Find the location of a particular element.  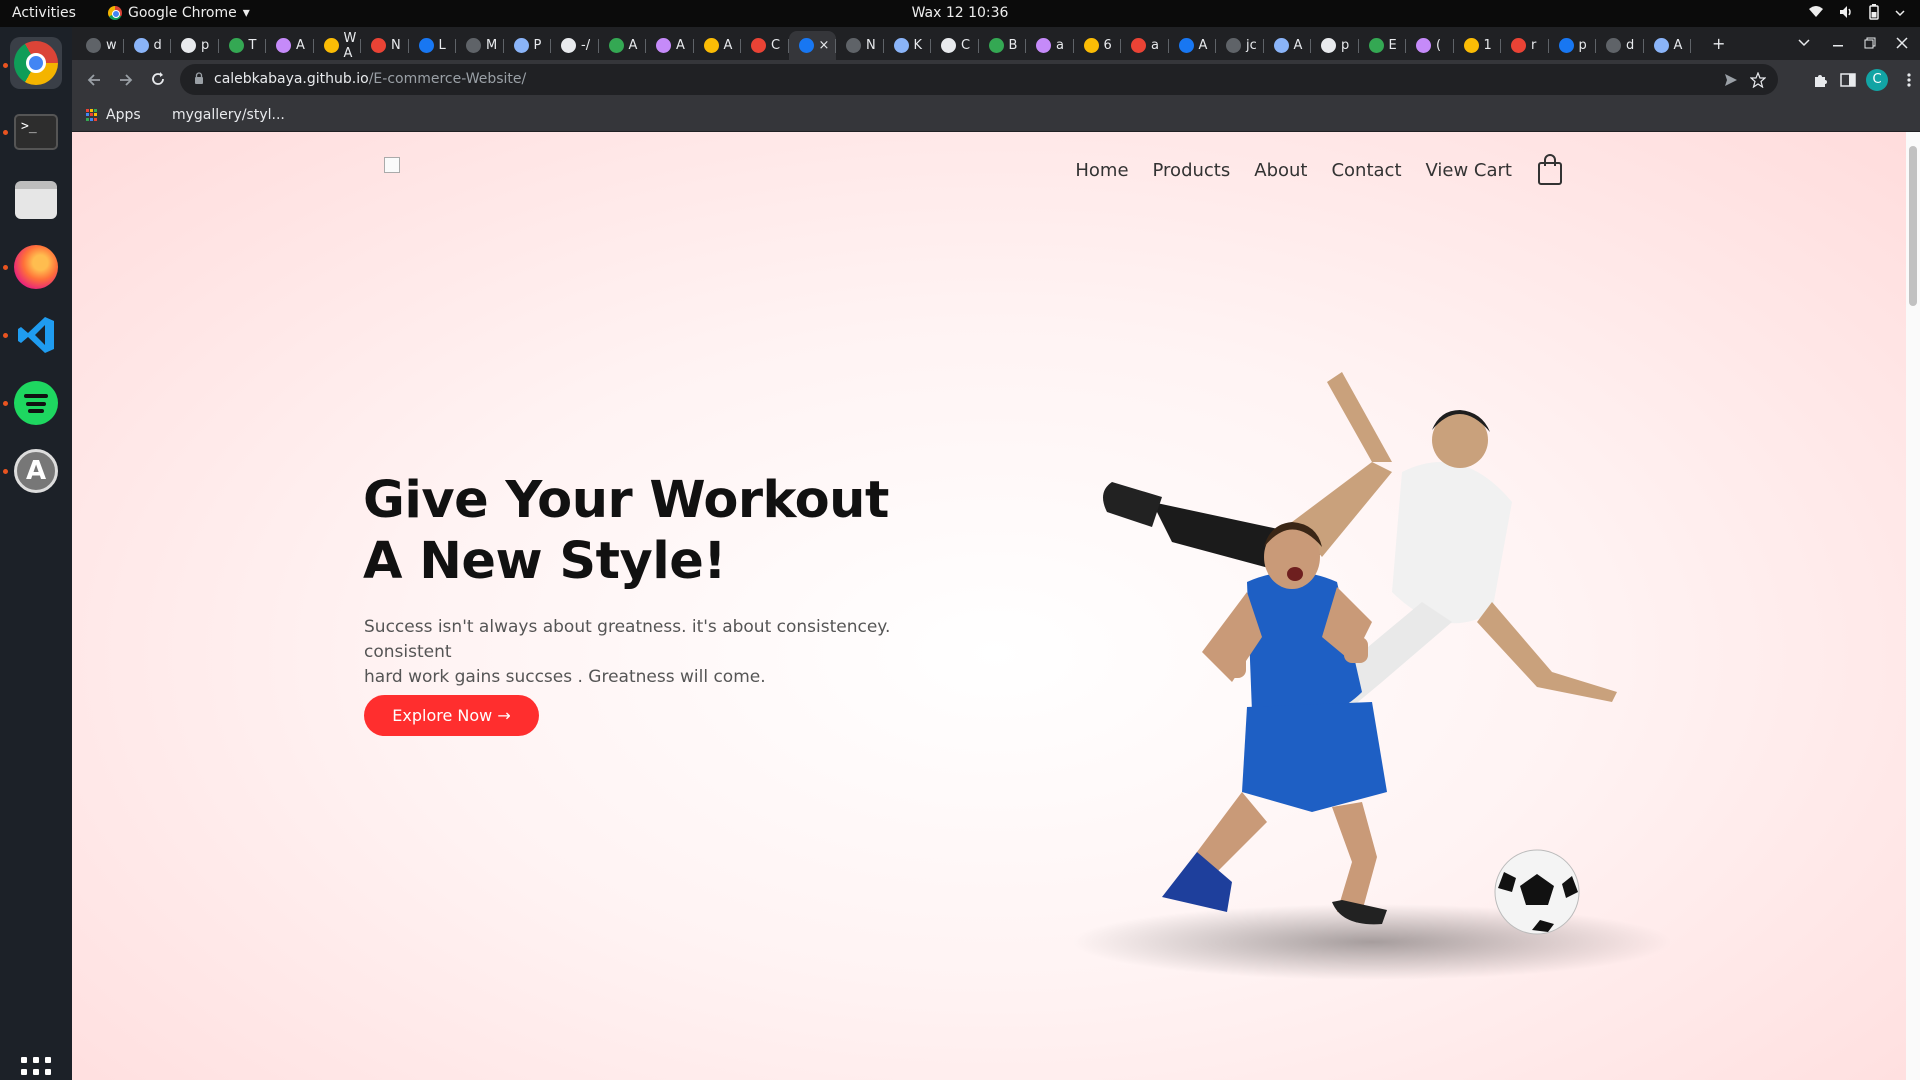

nav-products-link: Products is located at coordinates (1192, 170).